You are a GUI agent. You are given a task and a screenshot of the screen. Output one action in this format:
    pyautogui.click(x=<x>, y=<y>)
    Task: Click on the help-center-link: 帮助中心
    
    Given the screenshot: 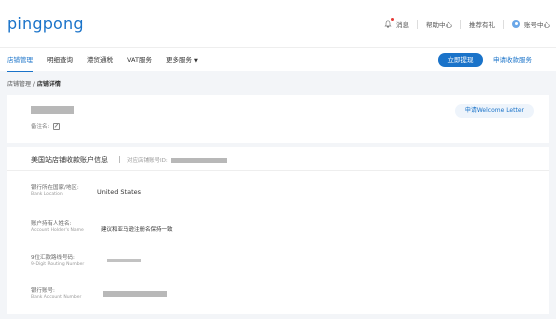 What is the action you would take?
    pyautogui.click(x=439, y=24)
    